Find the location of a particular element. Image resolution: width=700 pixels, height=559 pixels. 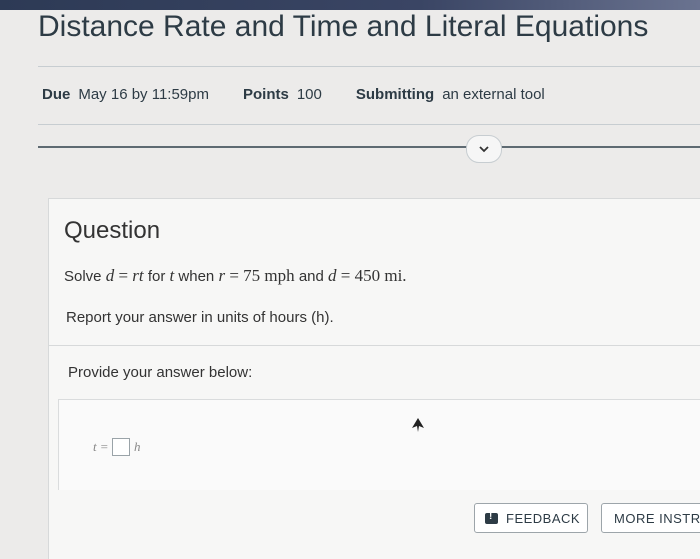

expand-button is located at coordinates (484, 149).